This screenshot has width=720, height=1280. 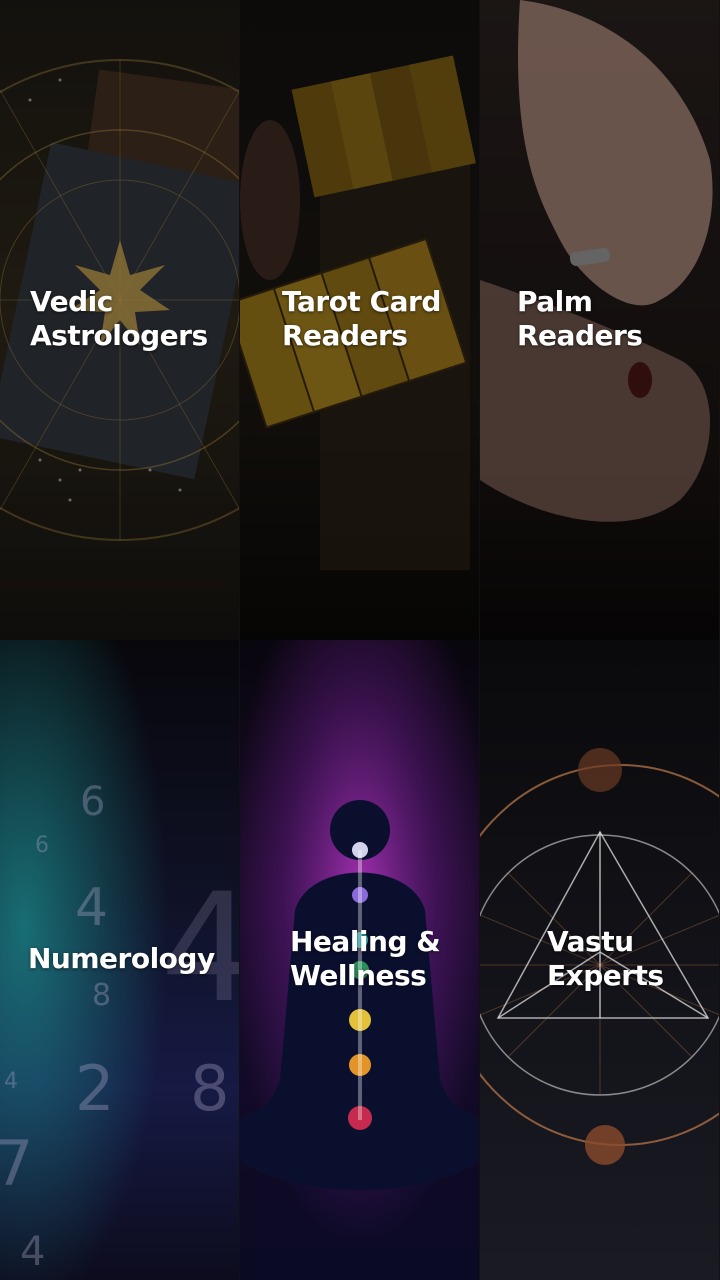 I want to click on digit-text: 2, so click(x=94, y=1088).